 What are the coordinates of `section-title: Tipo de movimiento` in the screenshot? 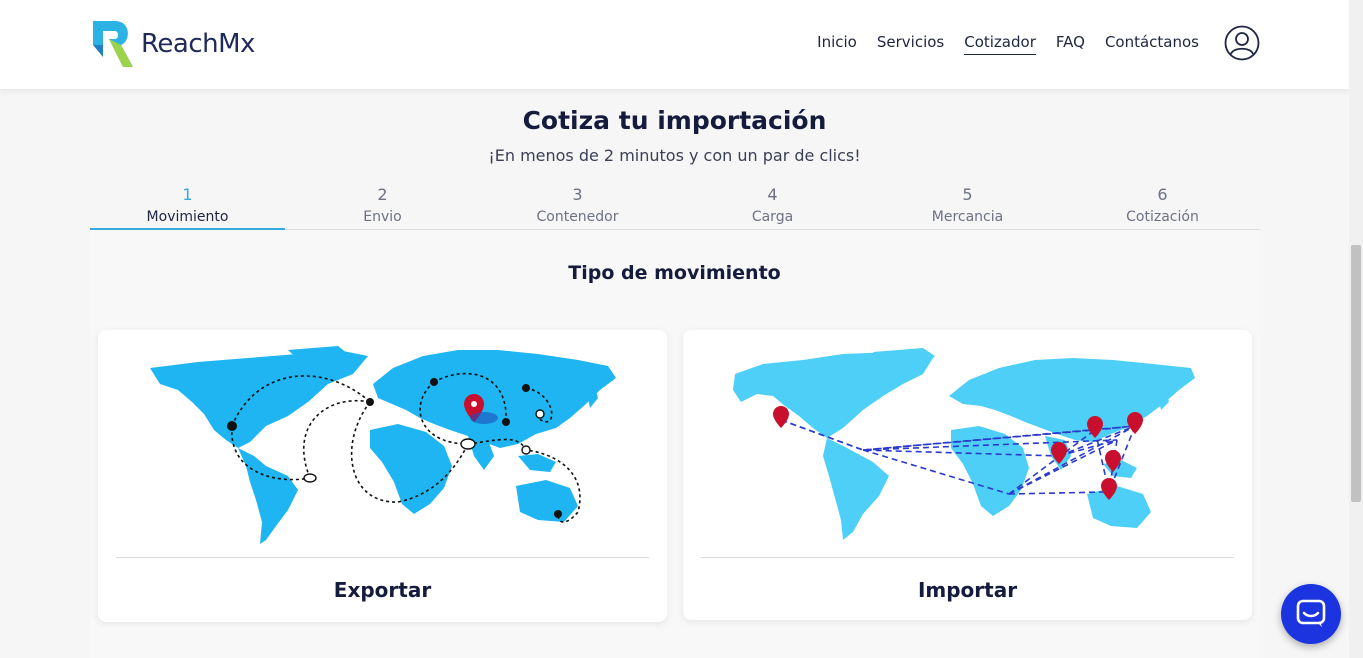 It's located at (674, 273).